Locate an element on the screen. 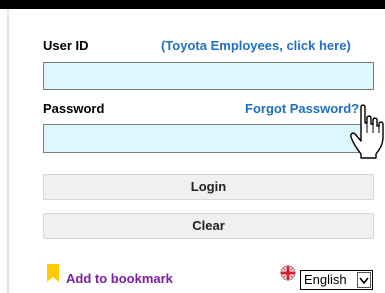 The height and width of the screenshot is (293, 385). chevron-down-icon is located at coordinates (364, 280).